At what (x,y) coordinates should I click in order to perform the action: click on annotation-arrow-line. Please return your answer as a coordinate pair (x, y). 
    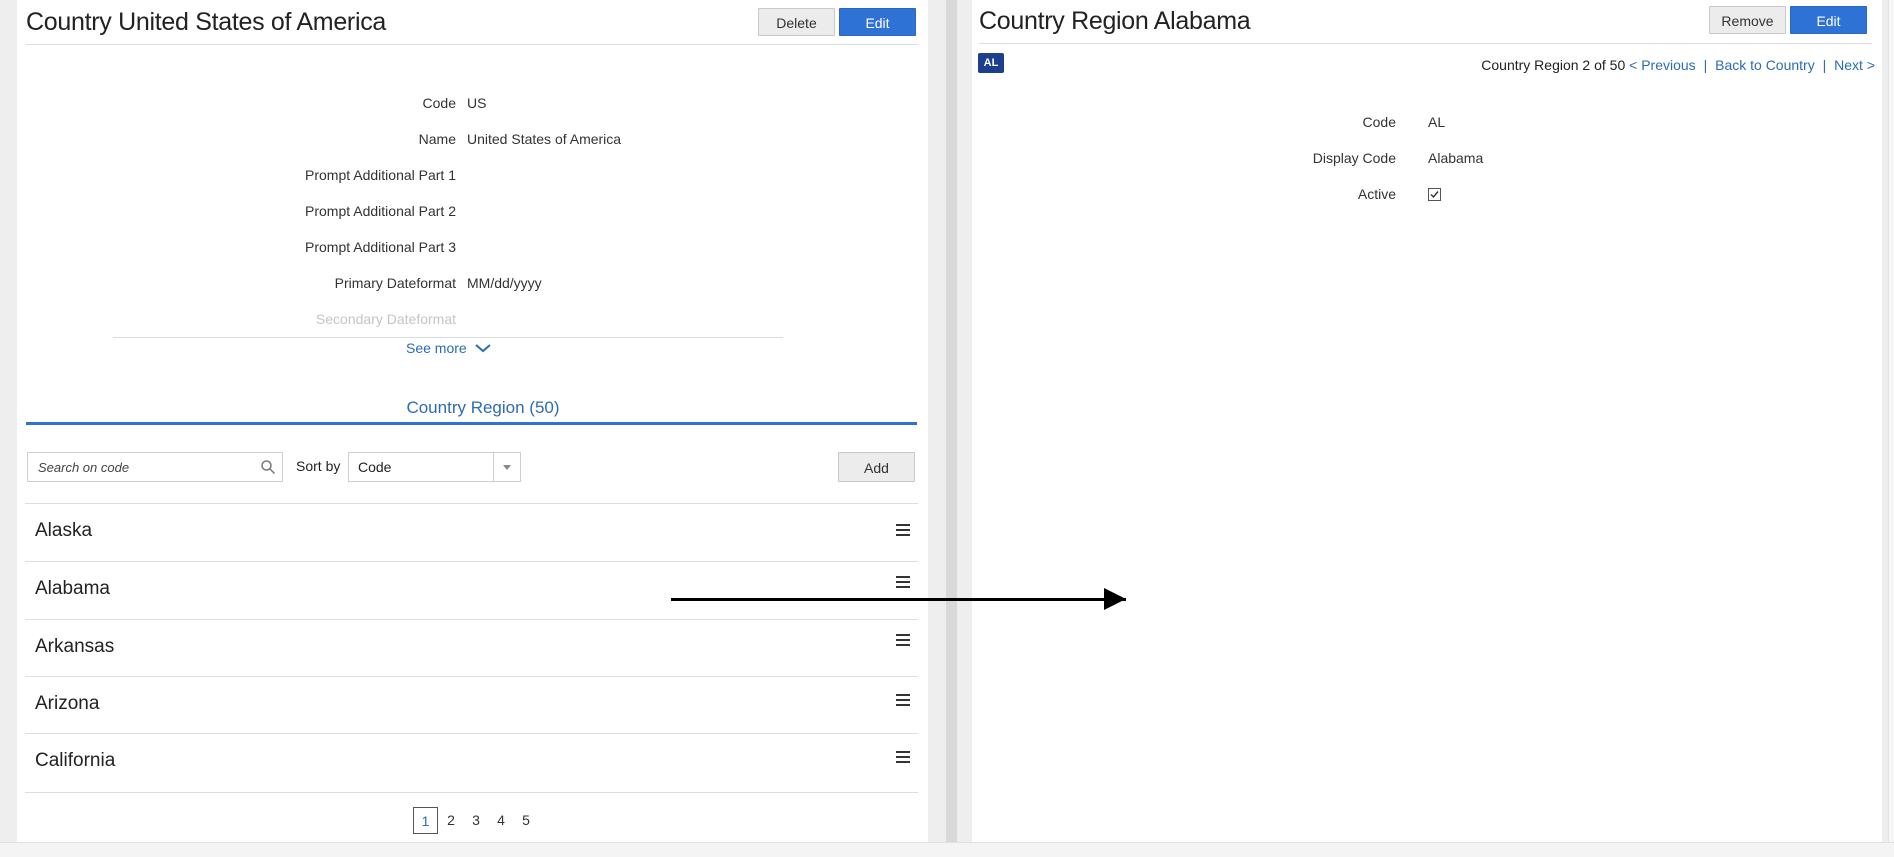
    Looking at the image, I should click on (898, 599).